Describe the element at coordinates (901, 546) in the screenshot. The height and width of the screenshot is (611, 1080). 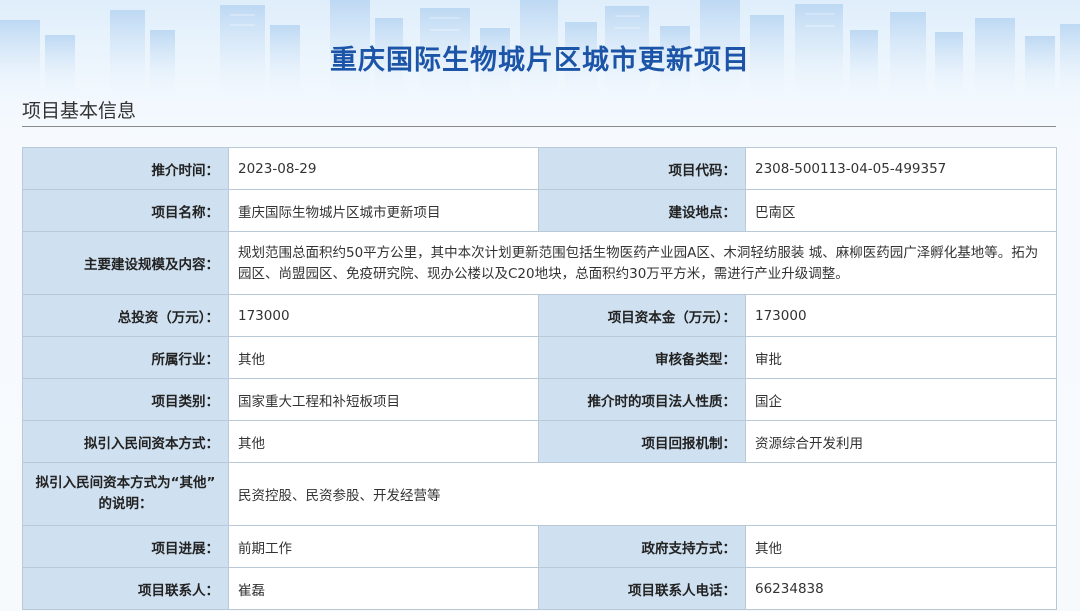
I see `gov-support-value: 其他` at that location.